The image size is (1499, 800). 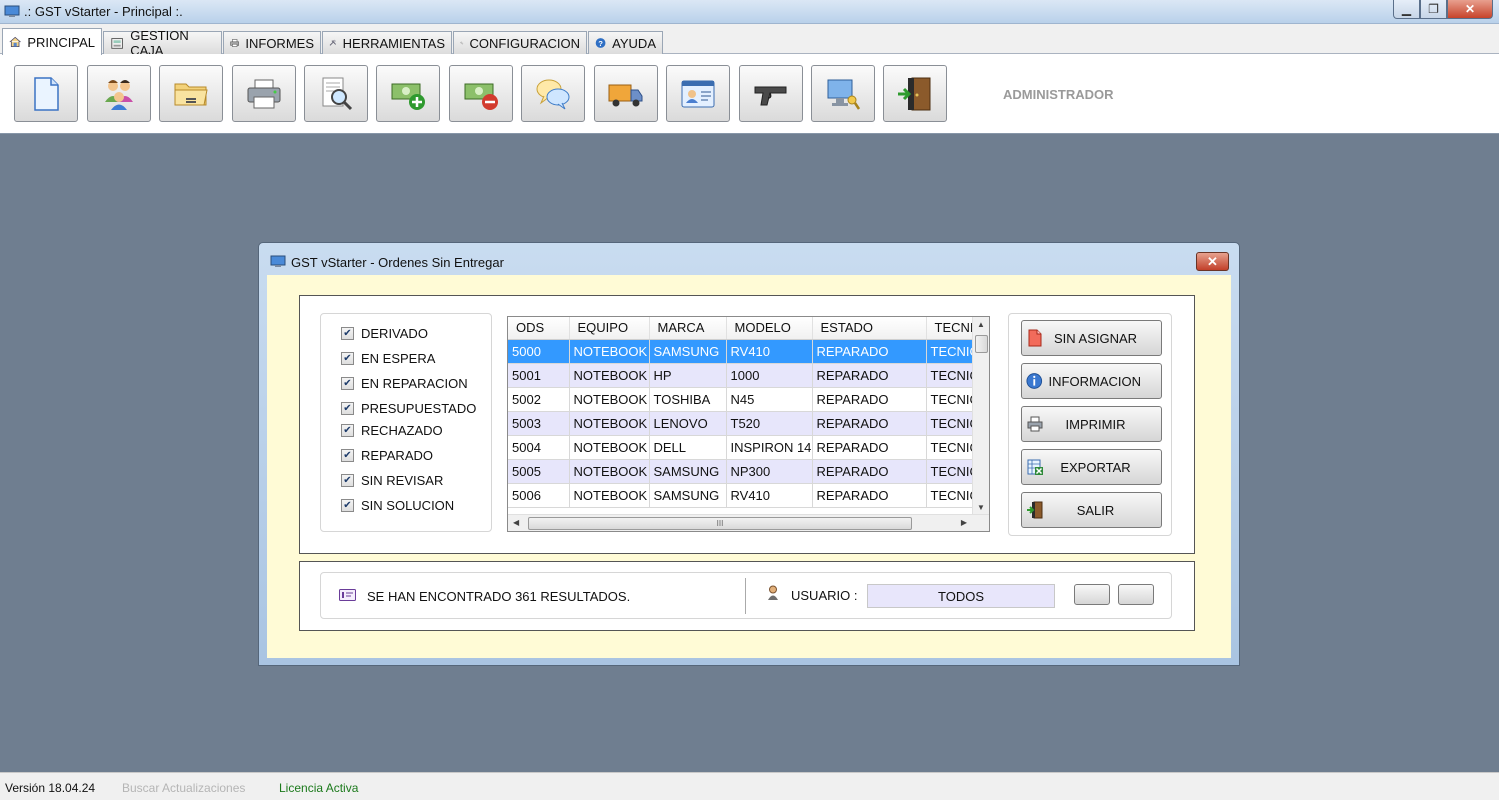 I want to click on dialog-close-button: ✕, so click(x=1212, y=261).